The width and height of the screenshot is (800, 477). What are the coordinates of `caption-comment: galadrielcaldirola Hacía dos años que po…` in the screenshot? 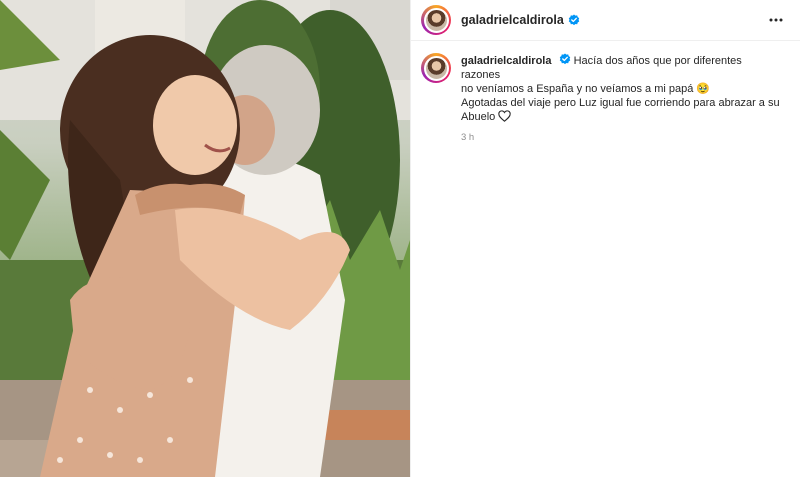 It's located at (605, 92).